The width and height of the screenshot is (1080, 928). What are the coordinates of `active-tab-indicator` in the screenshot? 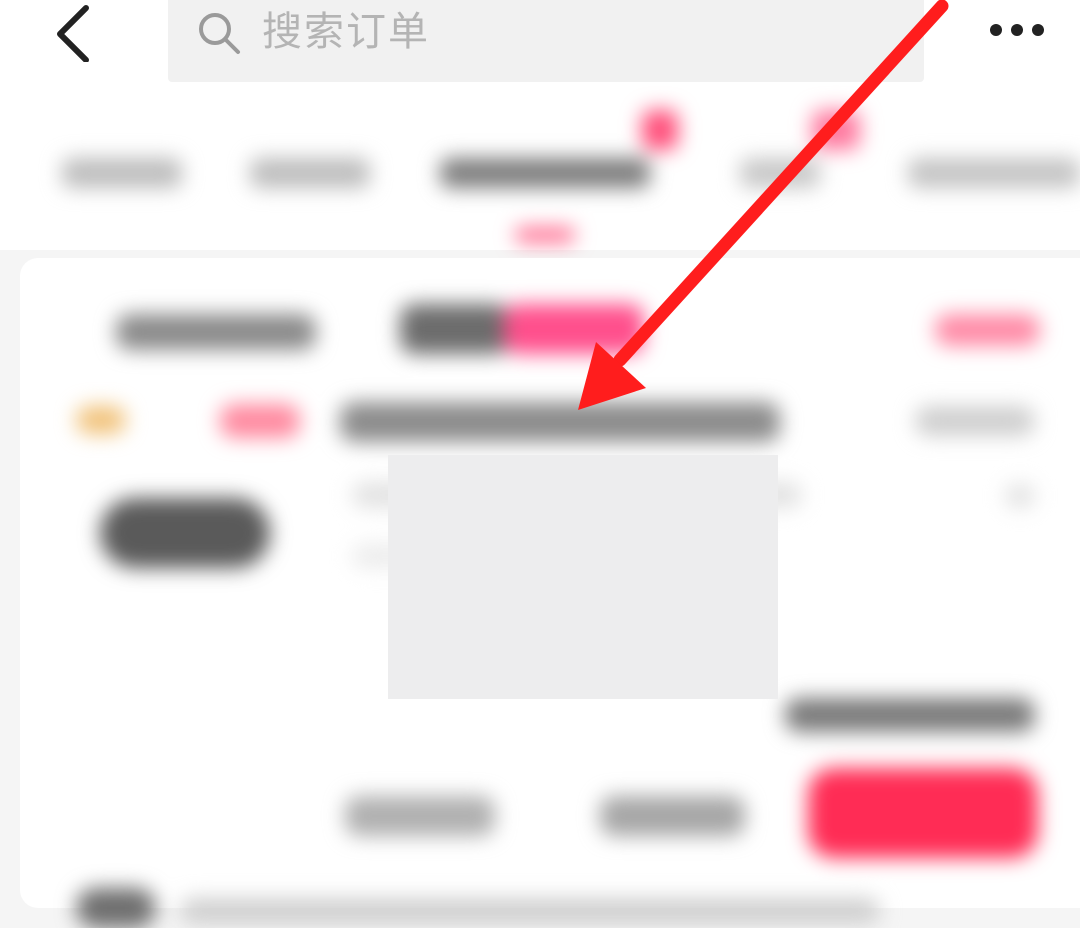 It's located at (545, 235).